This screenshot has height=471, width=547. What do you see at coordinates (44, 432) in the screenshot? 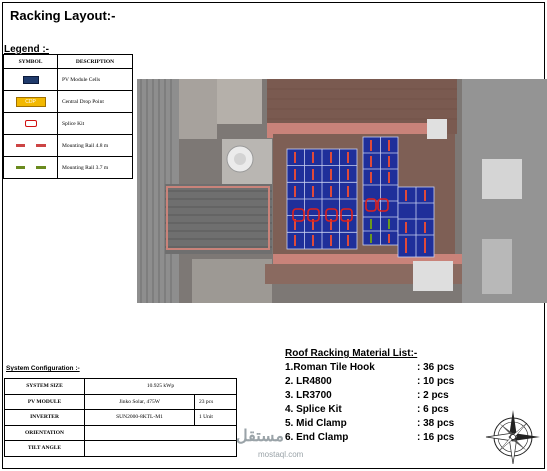
I see `config-label: ORIENTATION` at bounding box center [44, 432].